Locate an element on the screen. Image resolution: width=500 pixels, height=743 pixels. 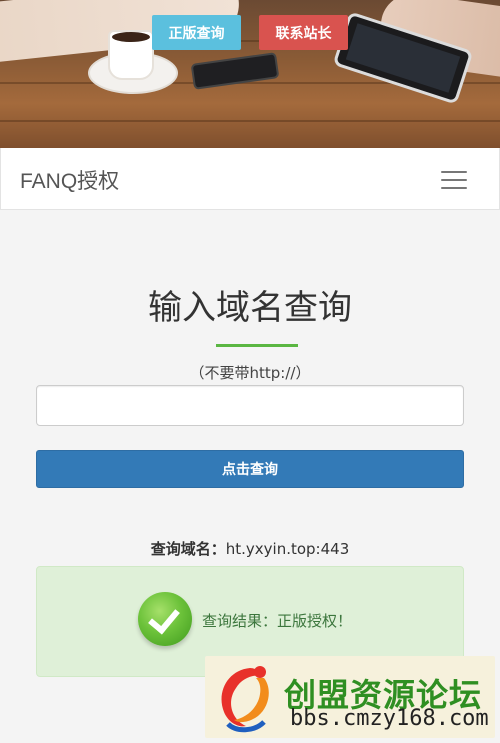
genuine-query-button: 正版查询 is located at coordinates (196, 32).